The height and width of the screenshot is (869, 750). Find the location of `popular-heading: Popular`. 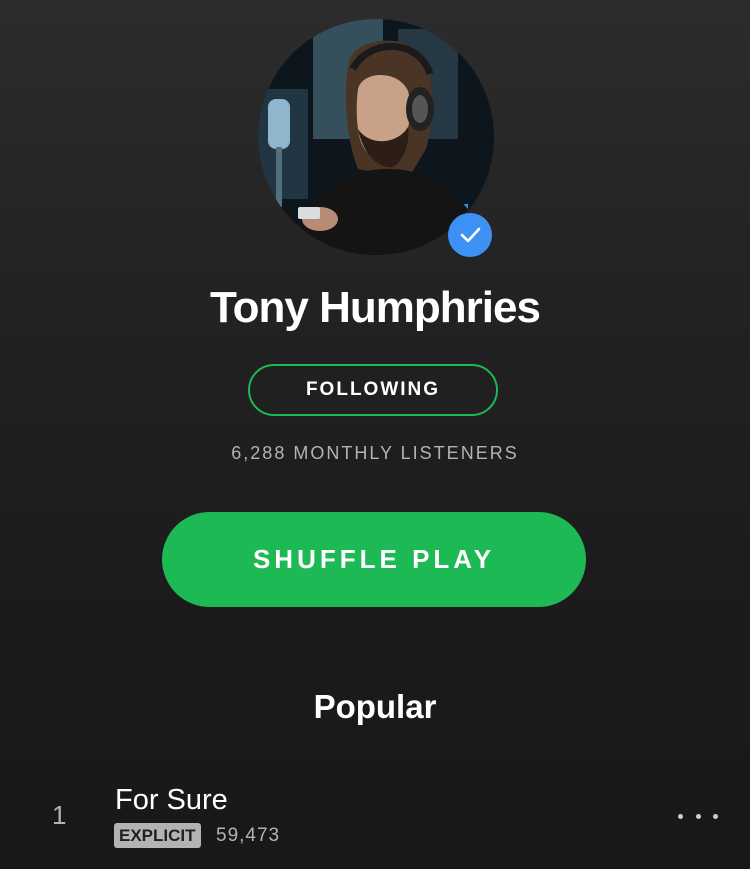

popular-heading: Popular is located at coordinates (375, 706).